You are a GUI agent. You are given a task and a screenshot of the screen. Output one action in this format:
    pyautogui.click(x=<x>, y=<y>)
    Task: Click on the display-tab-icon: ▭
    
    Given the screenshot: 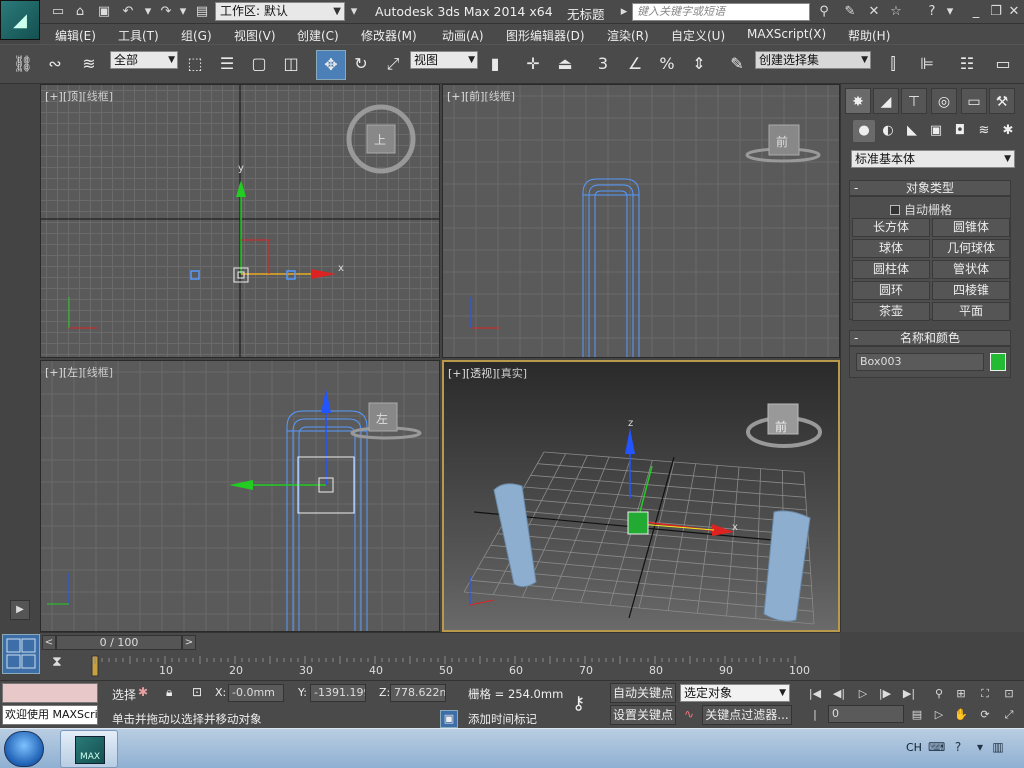 What is the action you would take?
    pyautogui.click(x=974, y=101)
    